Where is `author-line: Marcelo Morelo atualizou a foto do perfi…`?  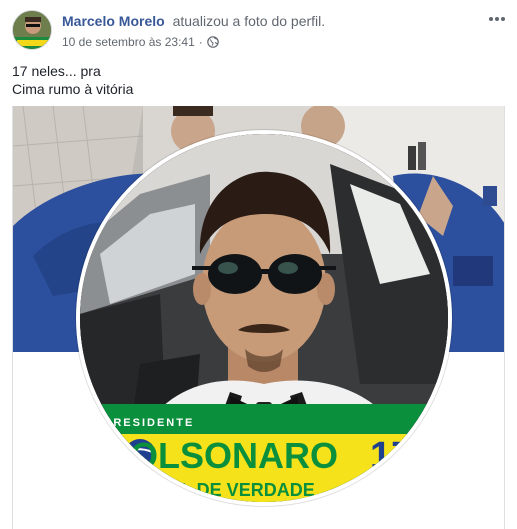
author-line: Marcelo Morelo atualizou a foto do perfi… is located at coordinates (193, 21).